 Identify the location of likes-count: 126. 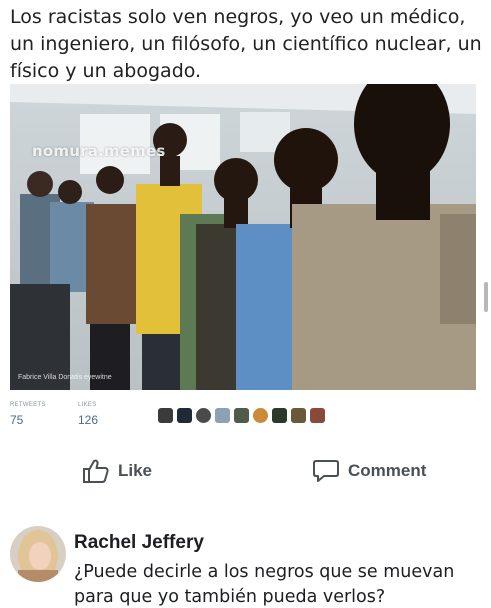
(88, 420).